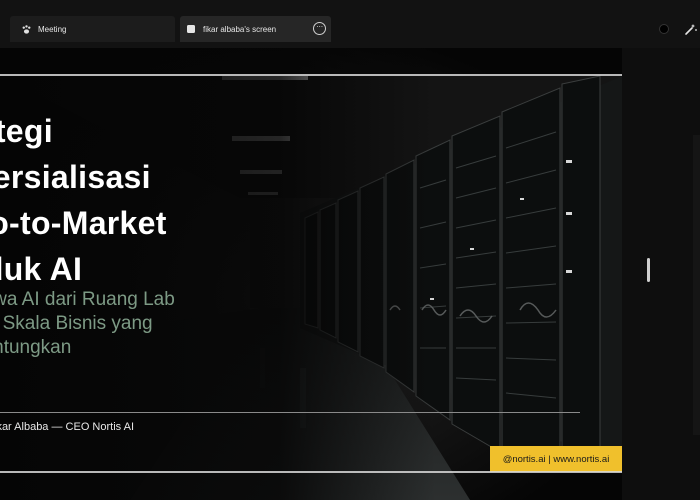 The height and width of the screenshot is (500, 700). I want to click on tab-meeting: Meeting, so click(92, 29).